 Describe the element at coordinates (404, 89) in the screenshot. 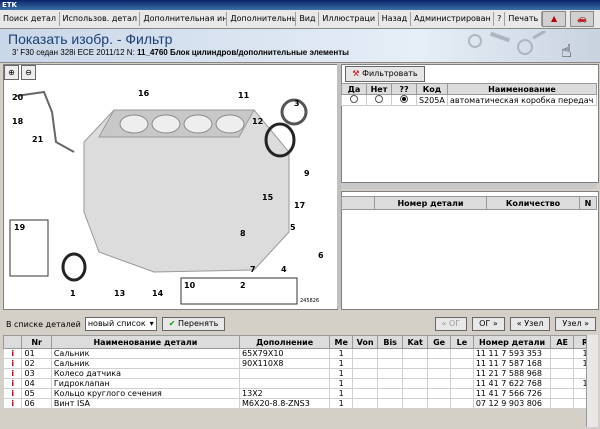

I see `col-unknown: ??` at that location.